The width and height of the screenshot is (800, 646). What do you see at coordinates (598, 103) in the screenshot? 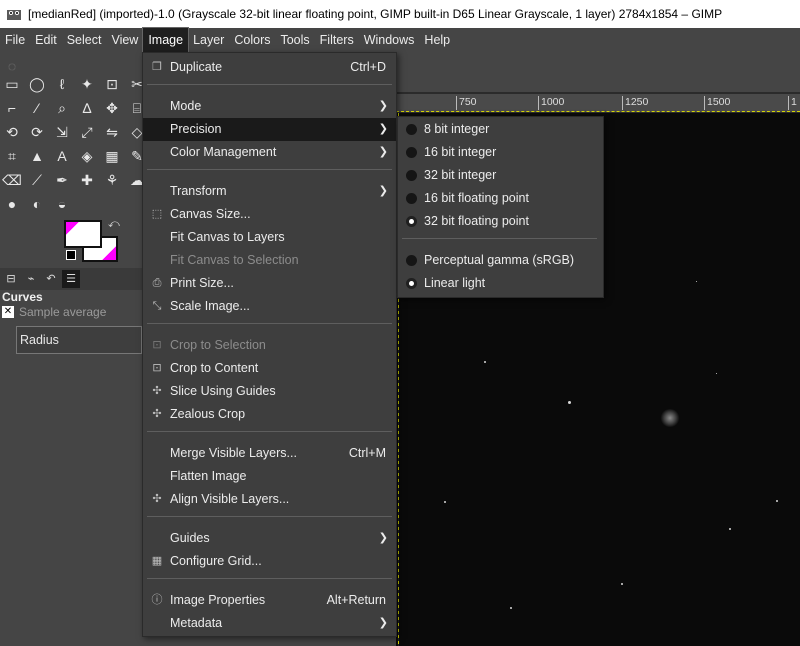
I see `horizontal-ruler: 750 1000 1250 1500 1` at bounding box center [598, 103].